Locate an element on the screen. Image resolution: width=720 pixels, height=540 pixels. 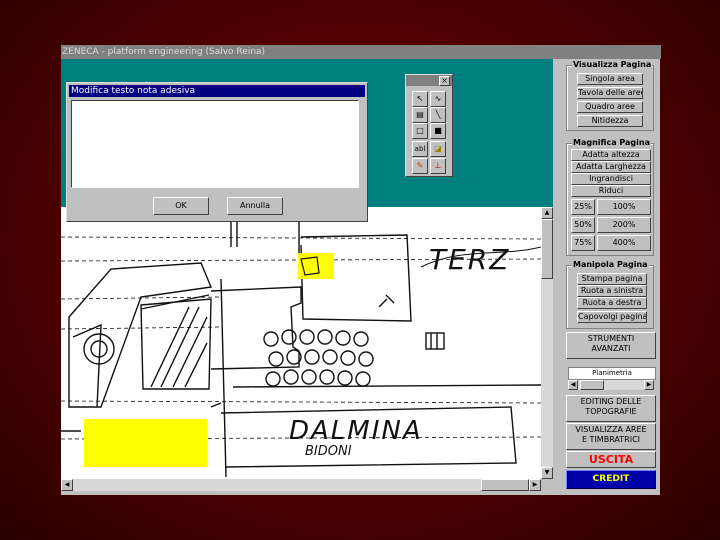
planimetria-scrollbar: ◀ ▶ is located at coordinates (611, 385).